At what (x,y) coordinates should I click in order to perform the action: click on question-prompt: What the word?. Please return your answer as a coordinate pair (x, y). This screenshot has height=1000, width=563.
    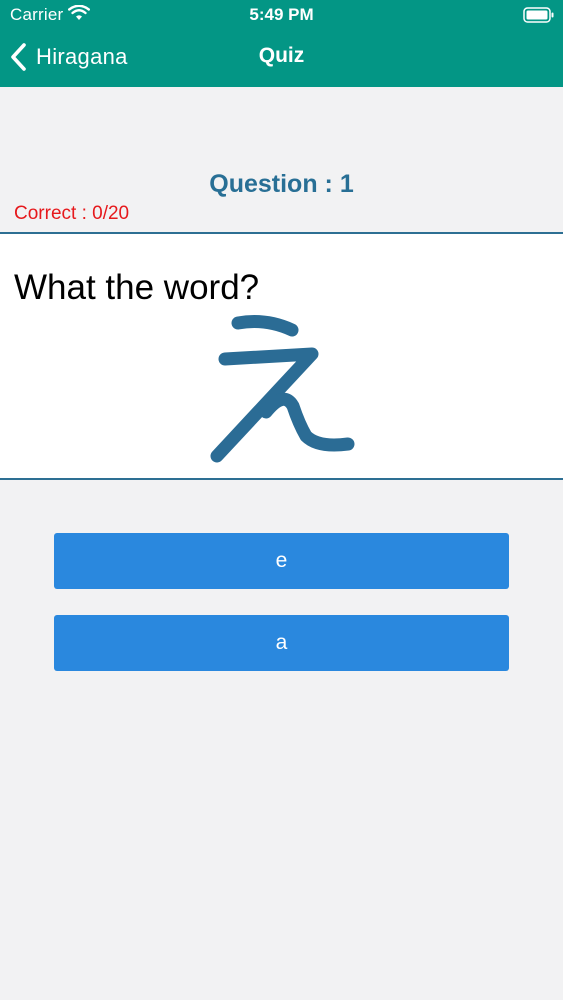
    Looking at the image, I should click on (137, 287).